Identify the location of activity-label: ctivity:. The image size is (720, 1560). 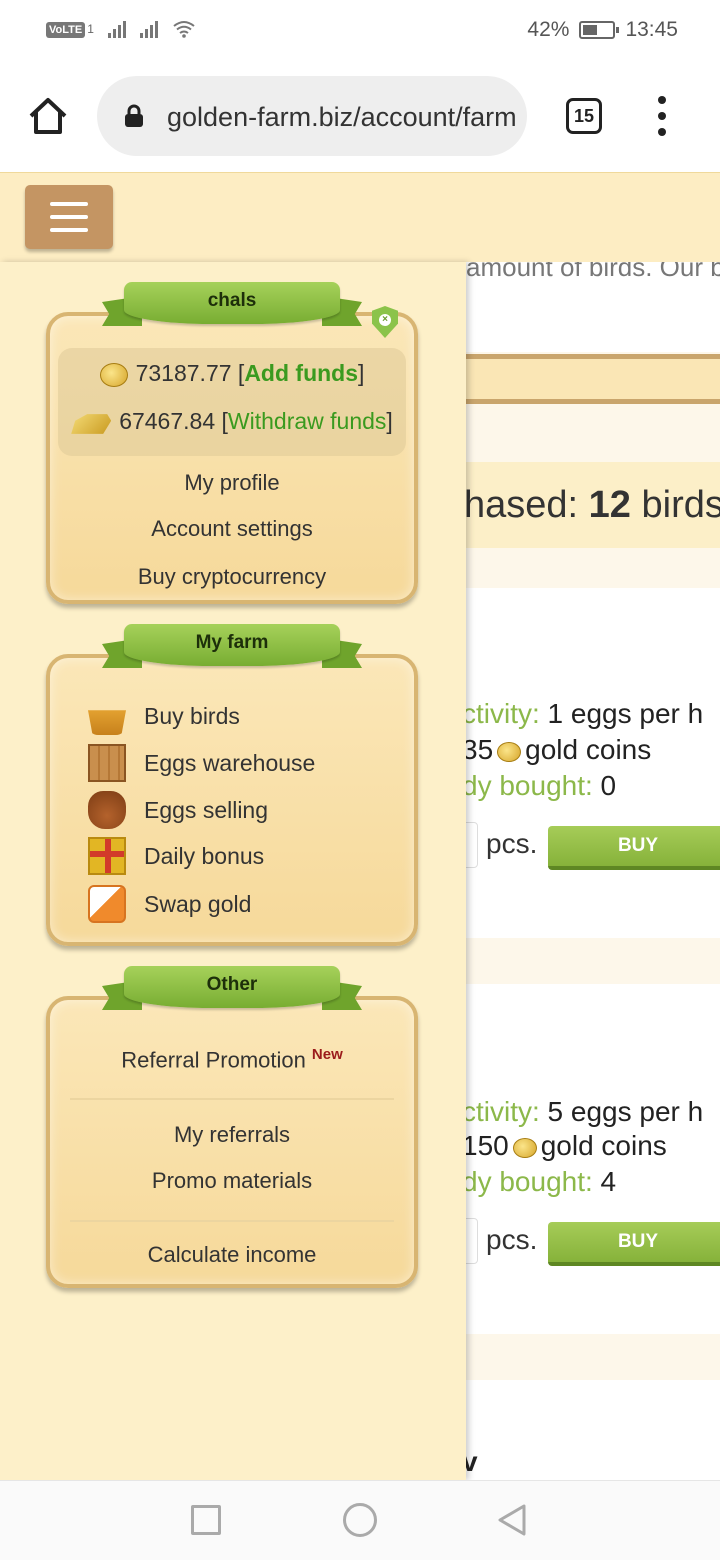
(503, 713).